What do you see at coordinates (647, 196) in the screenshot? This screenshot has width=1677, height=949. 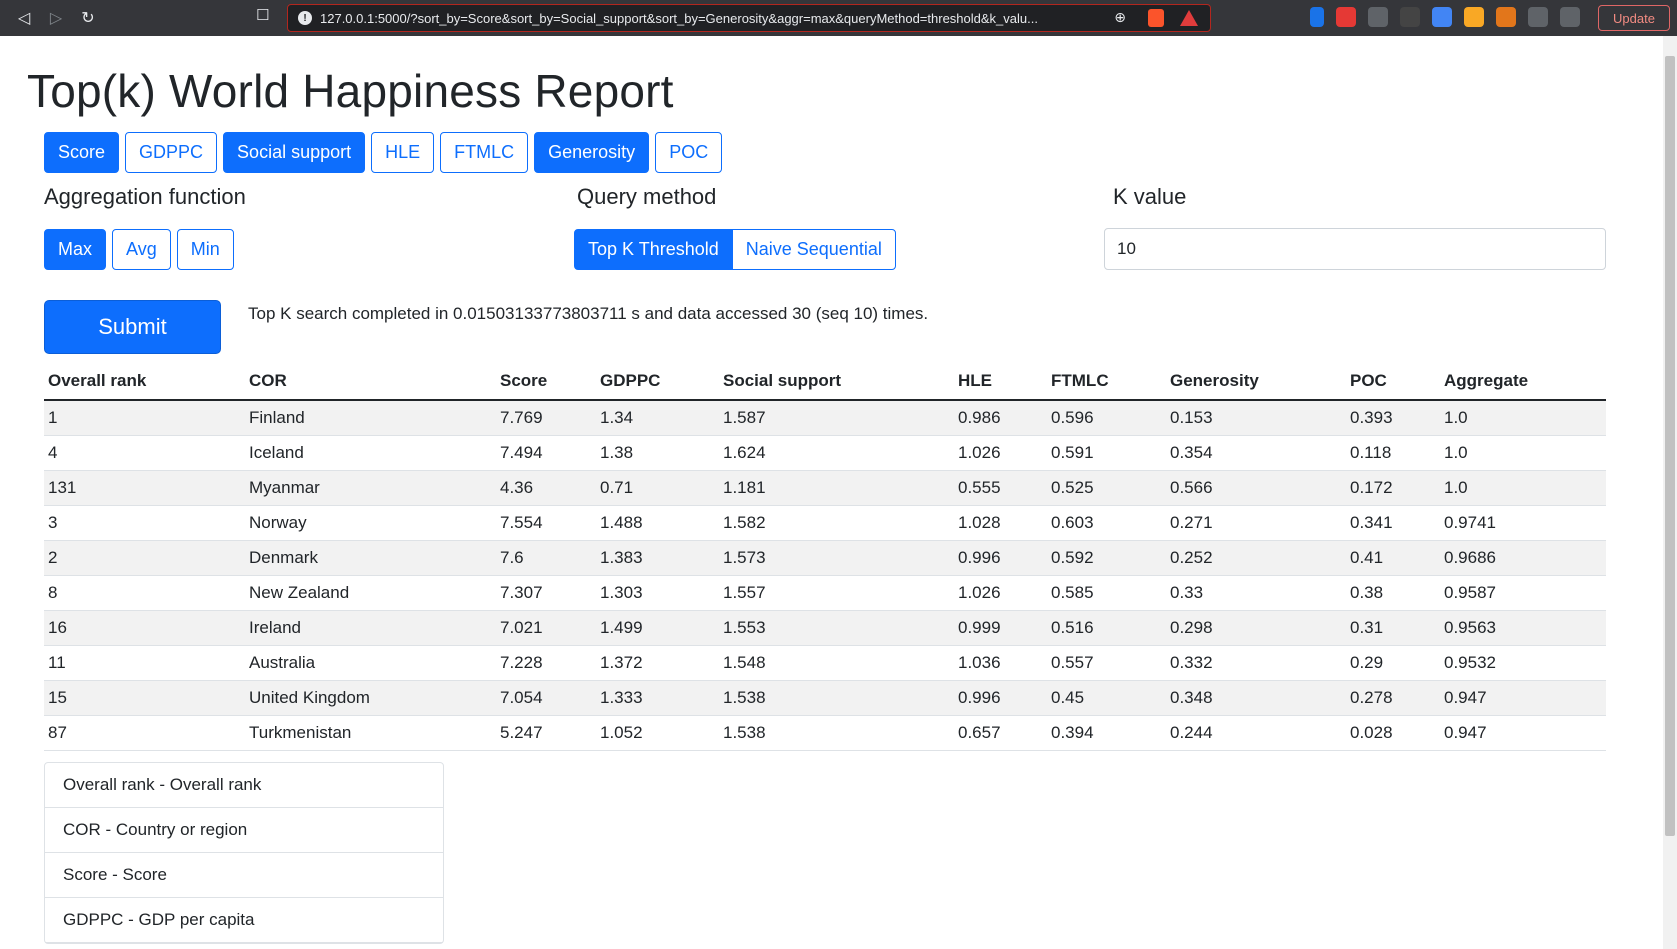 I see `query-method-label: Query method` at bounding box center [647, 196].